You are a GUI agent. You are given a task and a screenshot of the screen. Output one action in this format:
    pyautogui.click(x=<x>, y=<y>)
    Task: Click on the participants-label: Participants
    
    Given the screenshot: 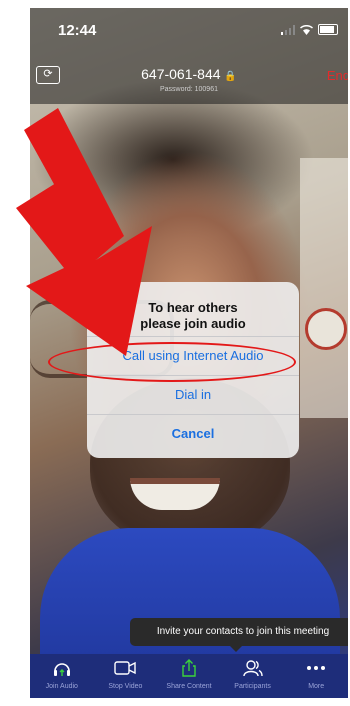 What is the action you would take?
    pyautogui.click(x=252, y=686)
    